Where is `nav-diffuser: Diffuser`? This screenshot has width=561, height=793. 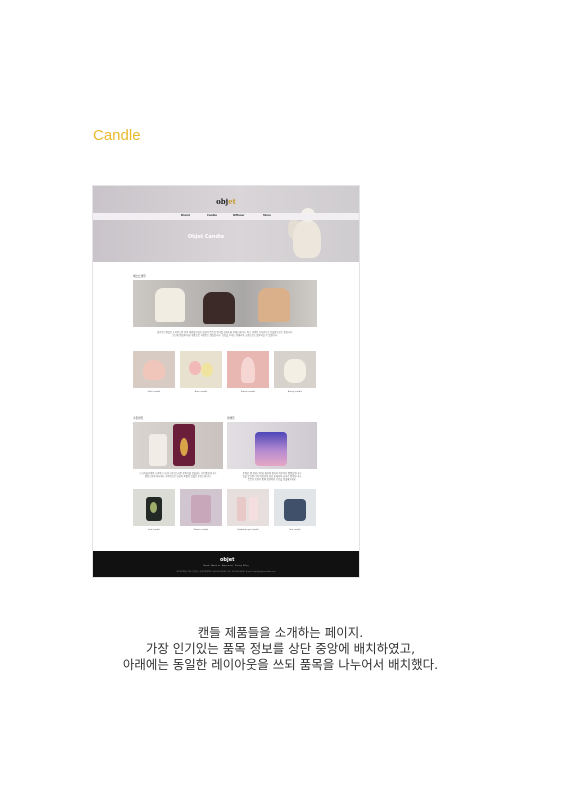 nav-diffuser: Diffuser is located at coordinates (239, 215).